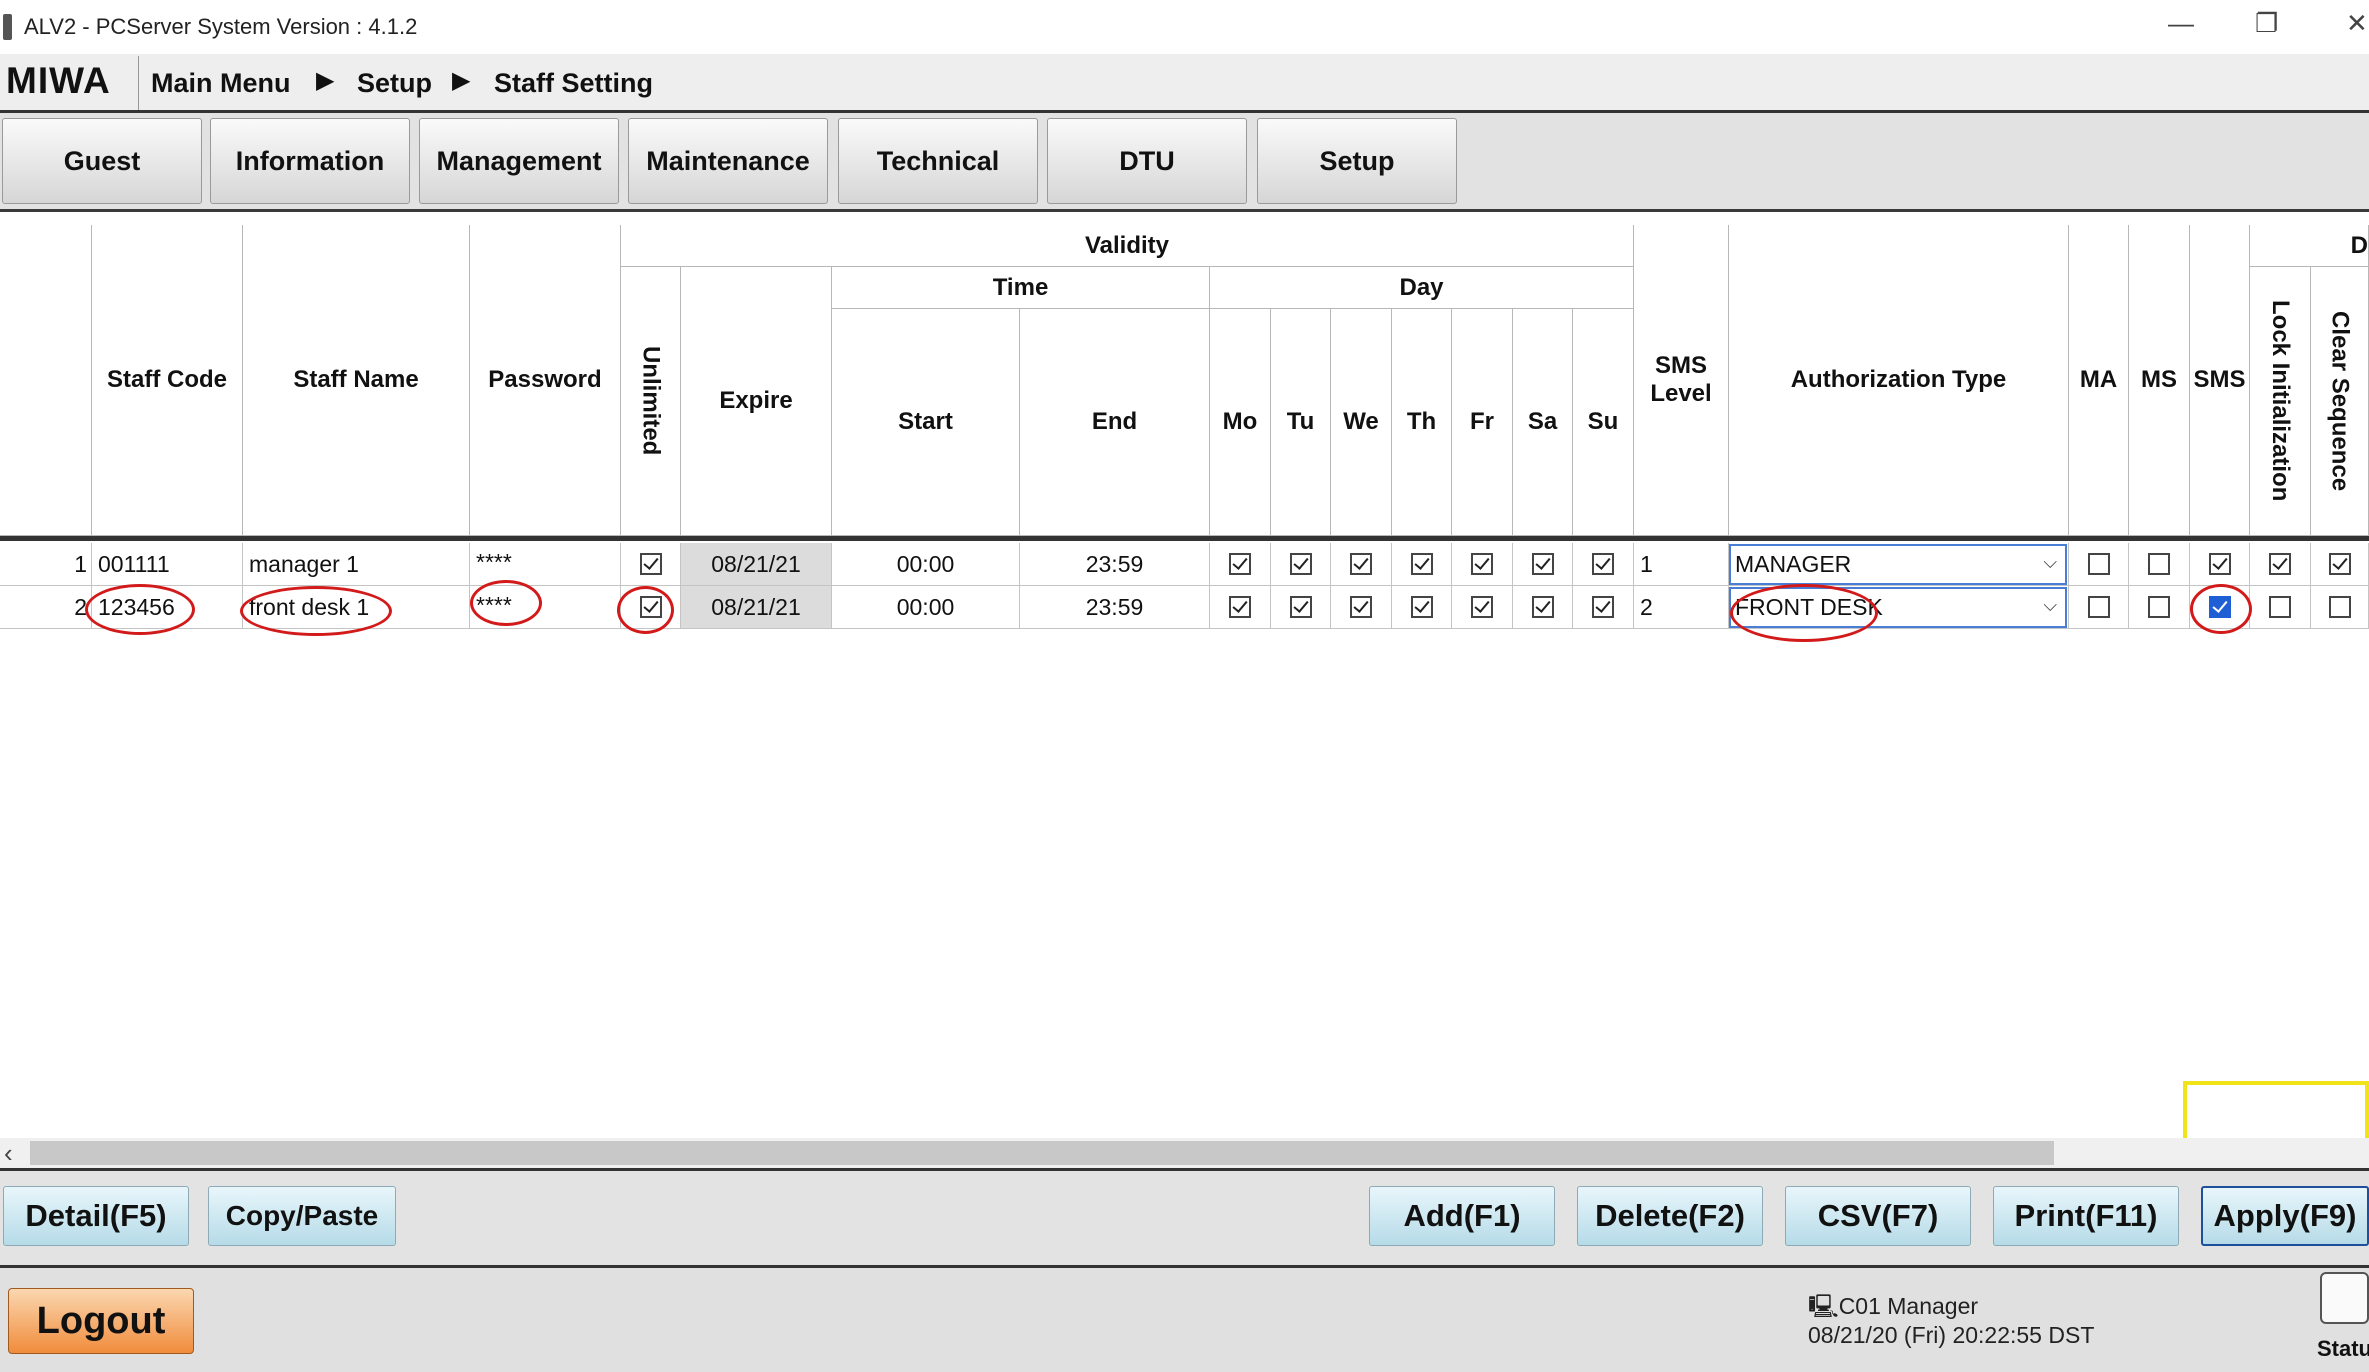  Describe the element at coordinates (2357, 23) in the screenshot. I see `close-icon: ✕` at that location.